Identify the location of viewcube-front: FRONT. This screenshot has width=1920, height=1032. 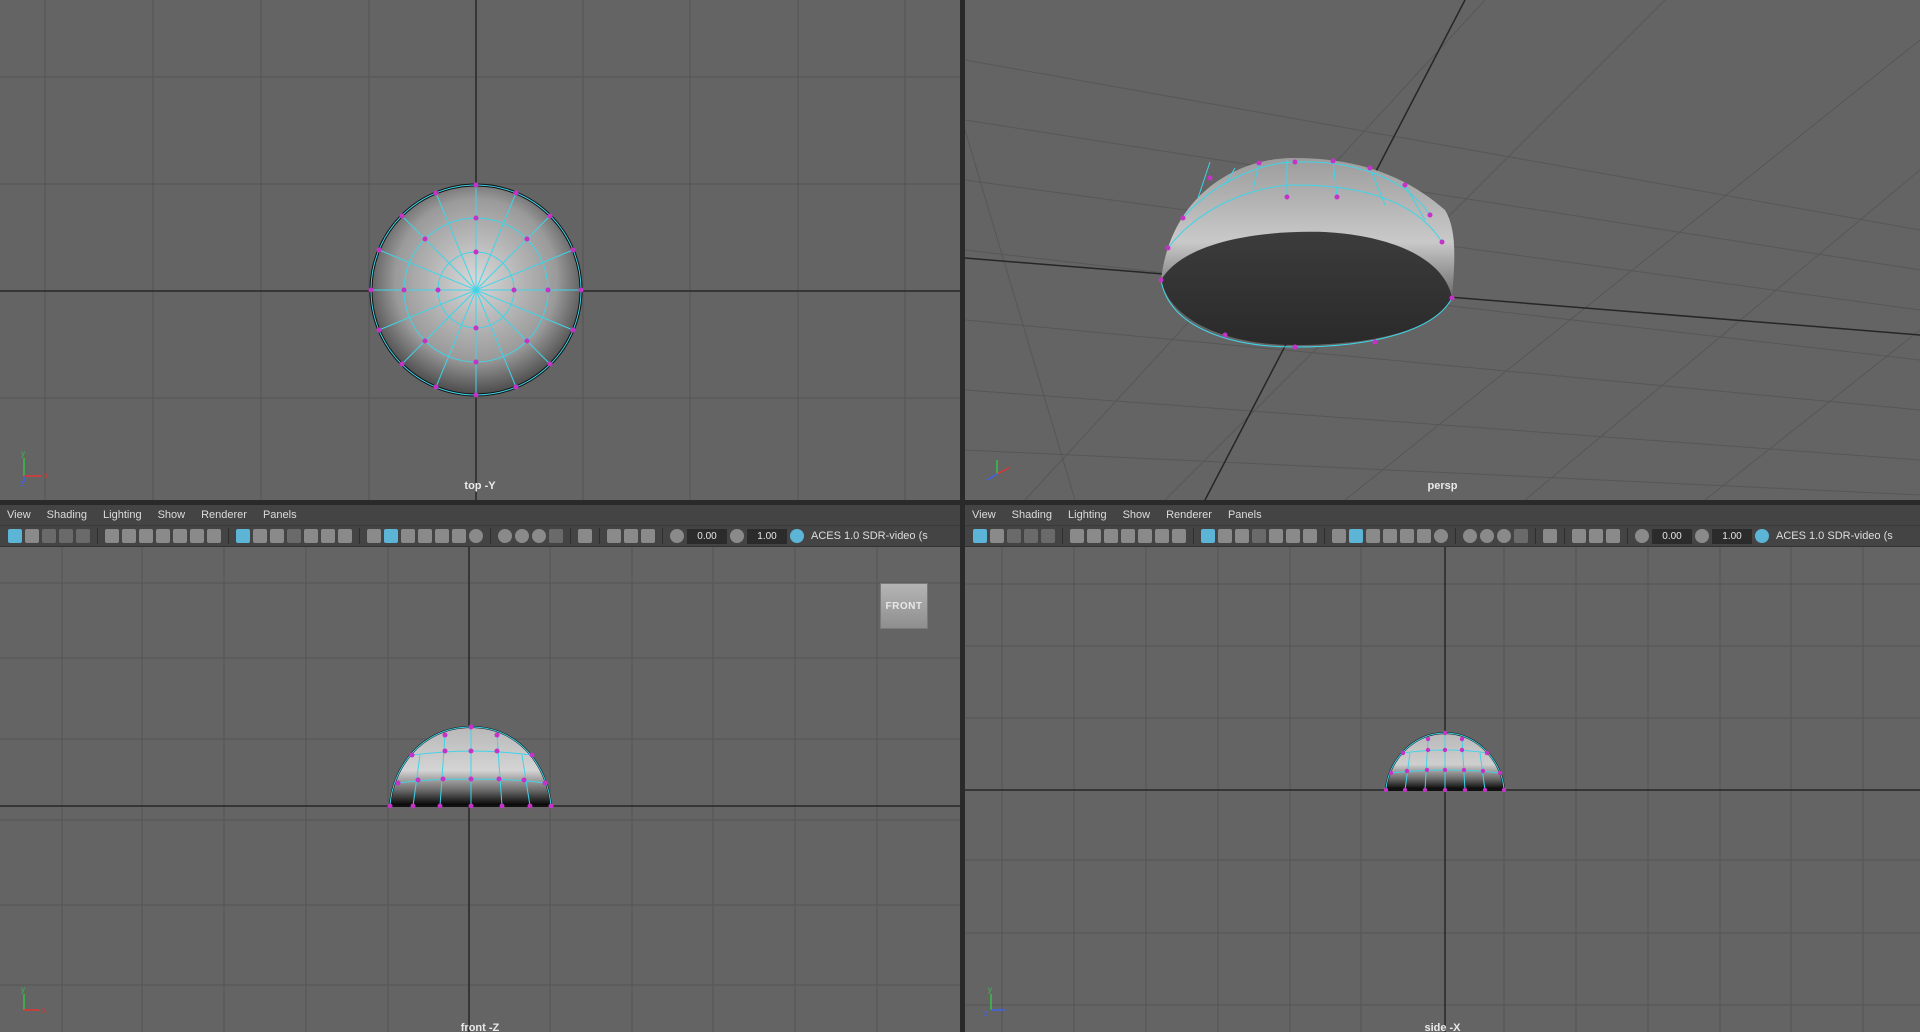
(904, 606).